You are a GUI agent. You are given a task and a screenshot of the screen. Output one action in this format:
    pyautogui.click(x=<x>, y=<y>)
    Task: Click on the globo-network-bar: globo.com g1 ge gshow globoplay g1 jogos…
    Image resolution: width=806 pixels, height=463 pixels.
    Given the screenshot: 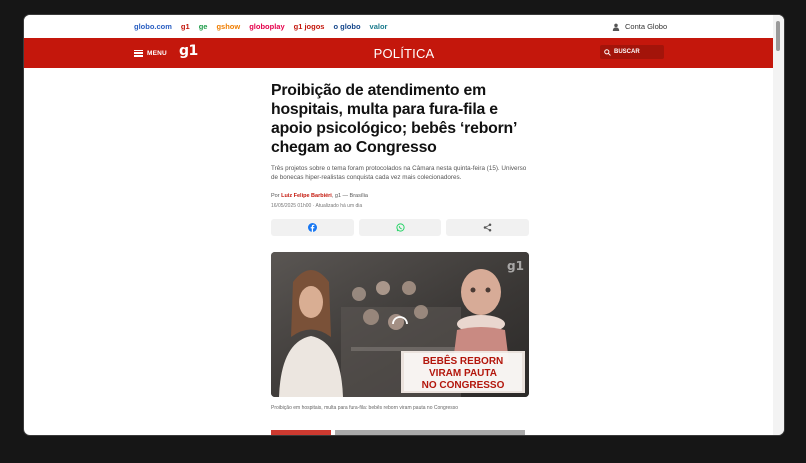 What is the action you would take?
    pyautogui.click(x=404, y=26)
    